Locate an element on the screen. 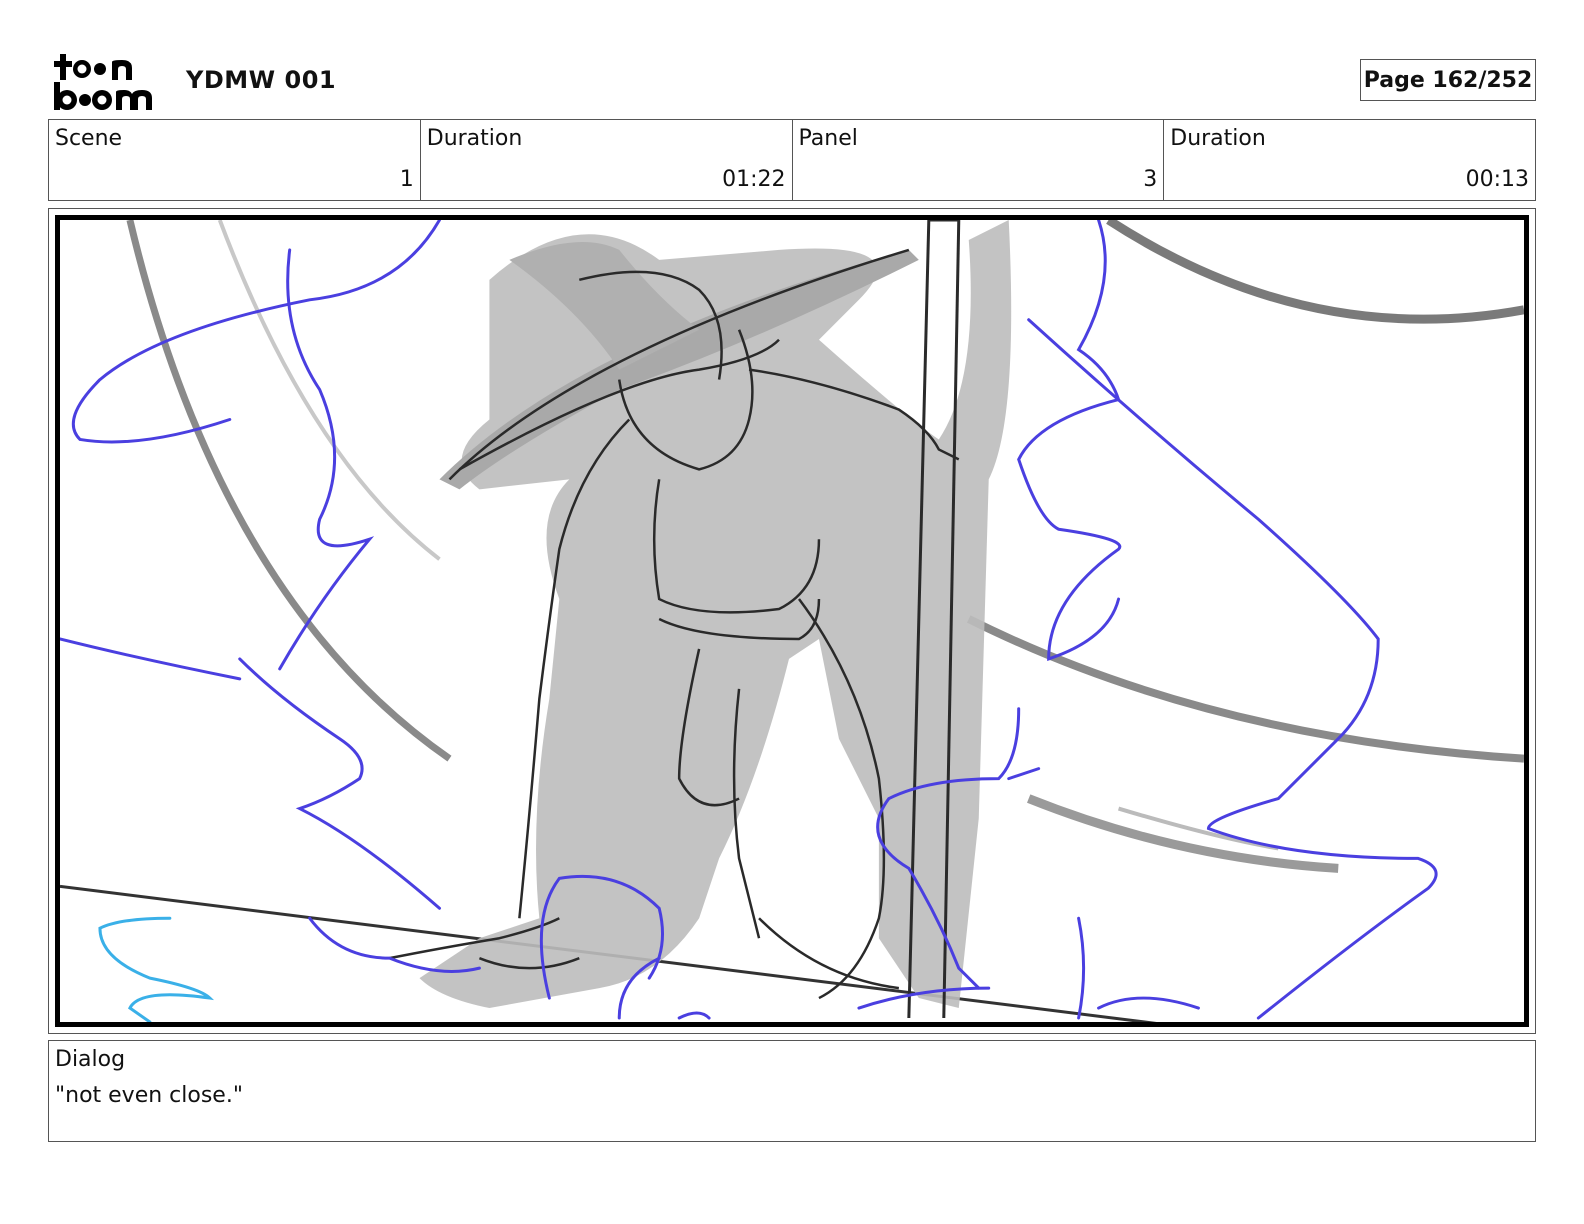 The width and height of the screenshot is (1584, 1224). dialog-label: Dialog is located at coordinates (90, 1059).